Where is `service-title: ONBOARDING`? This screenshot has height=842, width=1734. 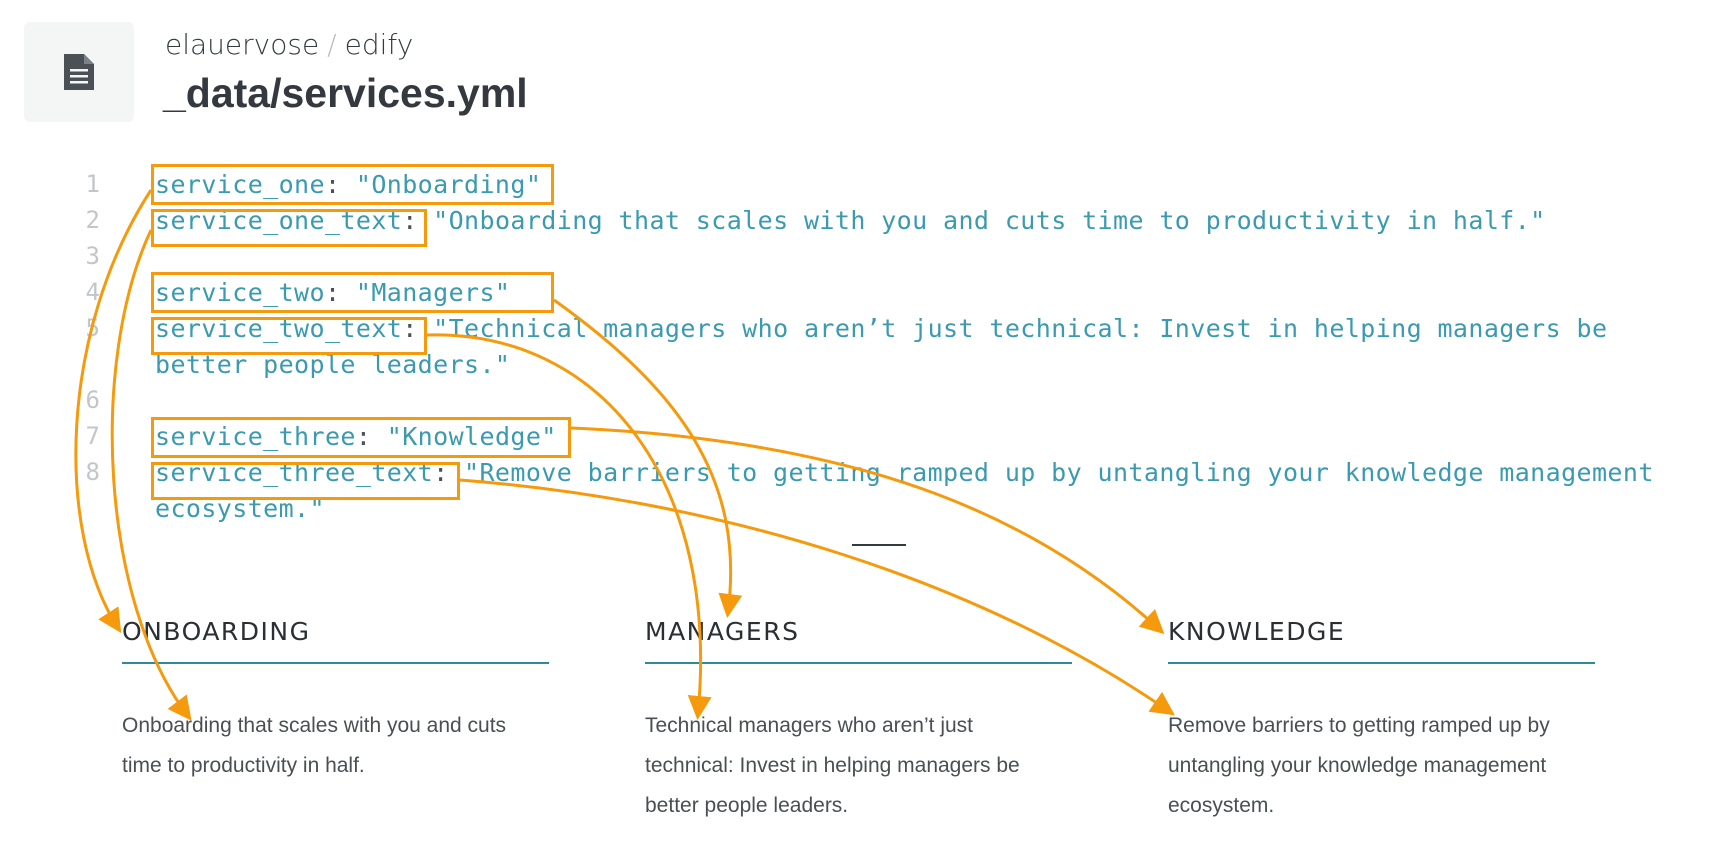
service-title: ONBOARDING is located at coordinates (216, 631).